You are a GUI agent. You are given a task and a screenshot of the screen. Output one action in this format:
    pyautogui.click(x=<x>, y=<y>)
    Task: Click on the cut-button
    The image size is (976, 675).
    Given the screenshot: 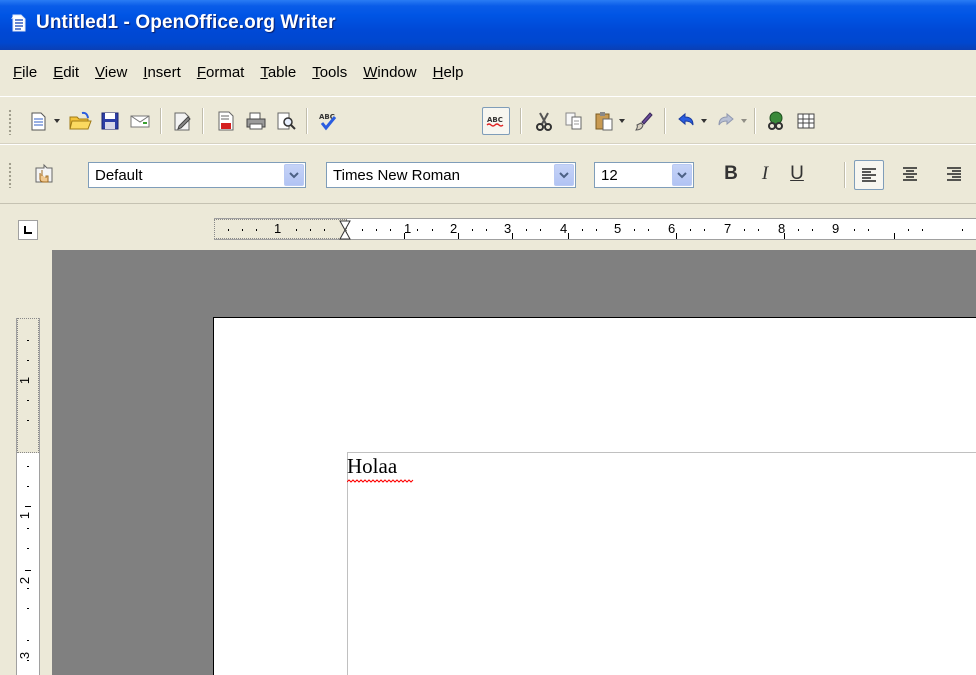 What is the action you would take?
    pyautogui.click(x=544, y=121)
    